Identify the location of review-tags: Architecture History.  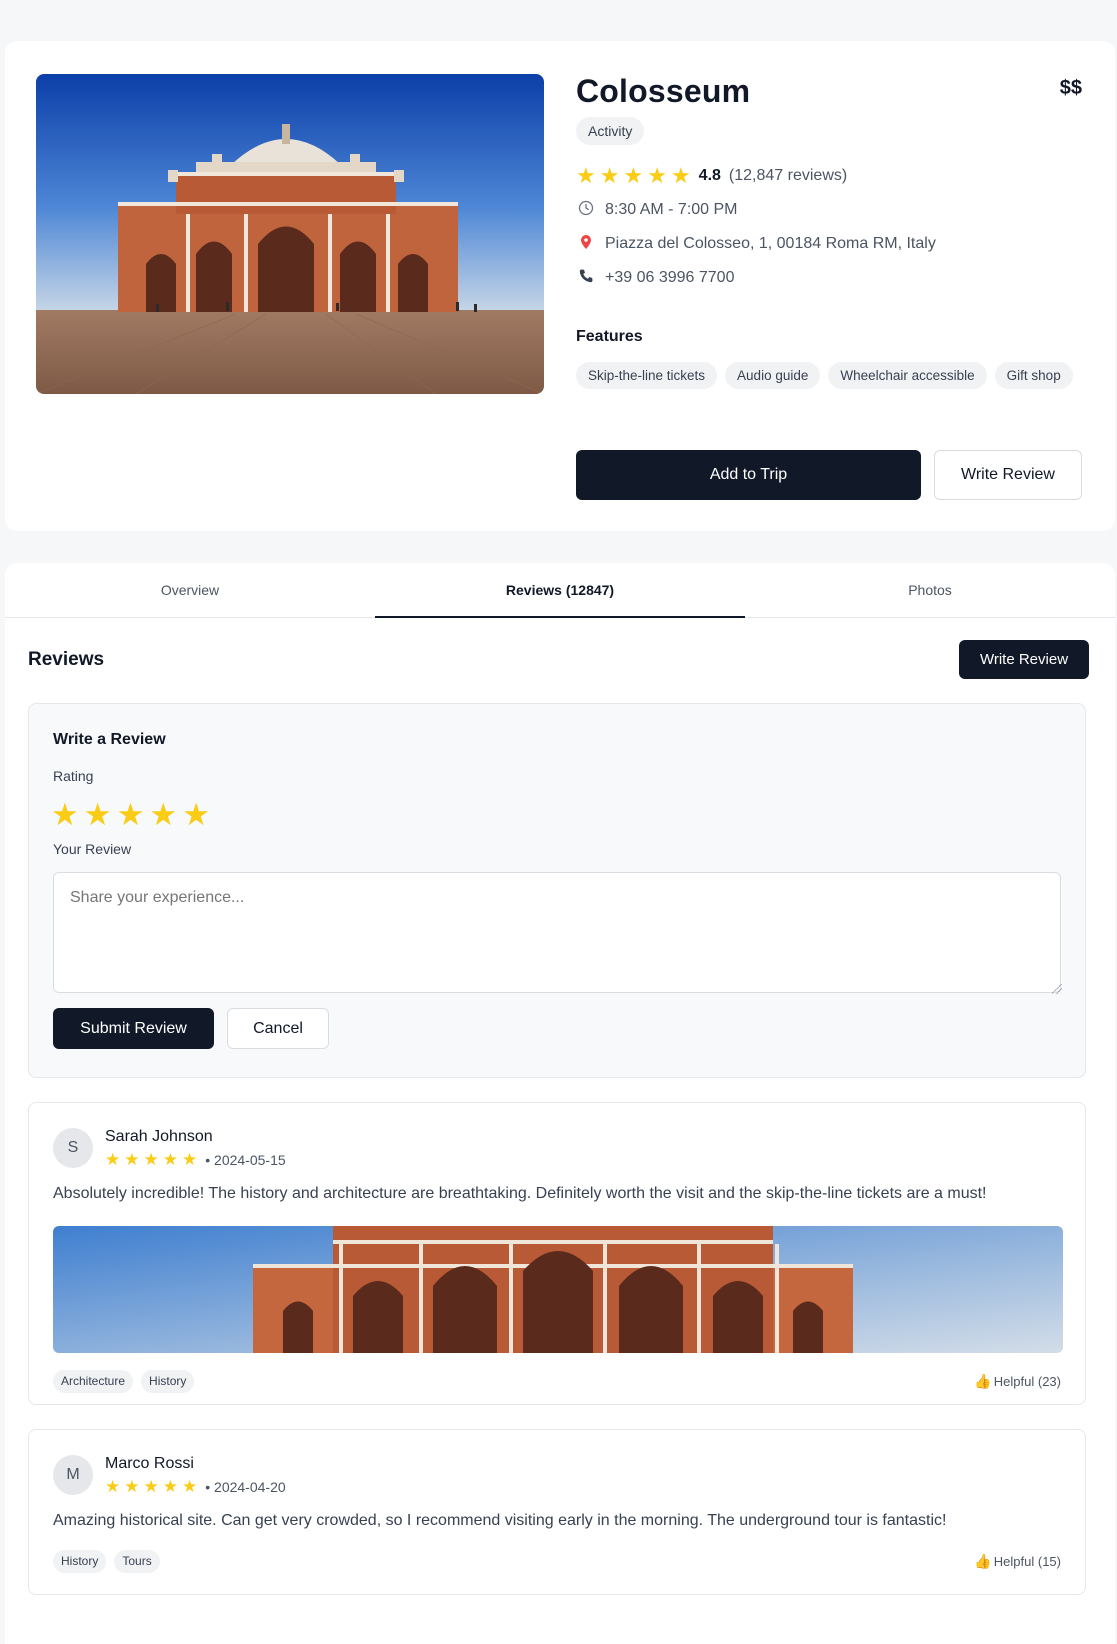
(124, 1381).